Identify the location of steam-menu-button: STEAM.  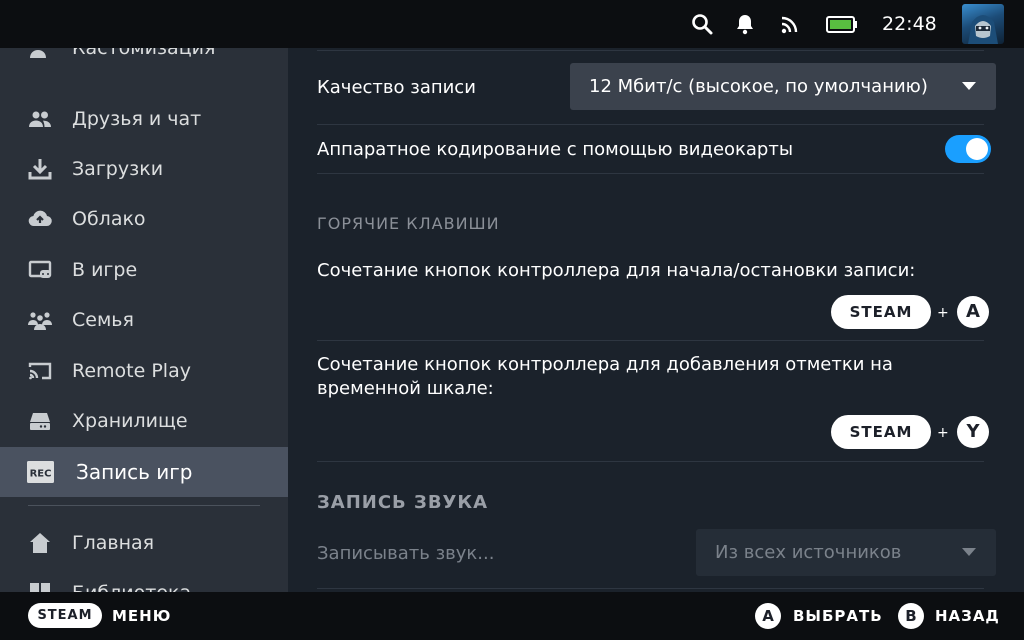
(65, 615).